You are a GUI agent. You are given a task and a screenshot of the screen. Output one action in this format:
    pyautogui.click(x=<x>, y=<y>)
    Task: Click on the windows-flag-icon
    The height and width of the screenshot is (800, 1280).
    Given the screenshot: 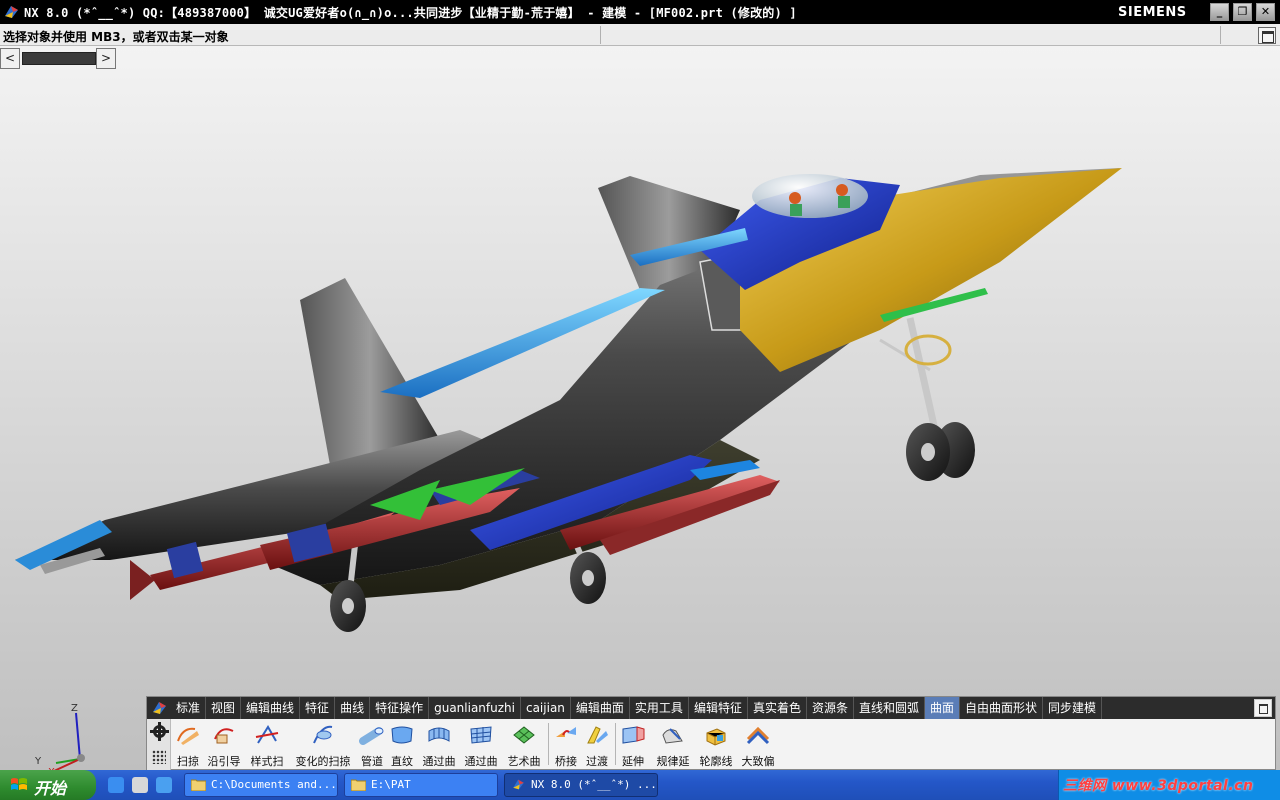 What is the action you would take?
    pyautogui.click(x=19, y=784)
    